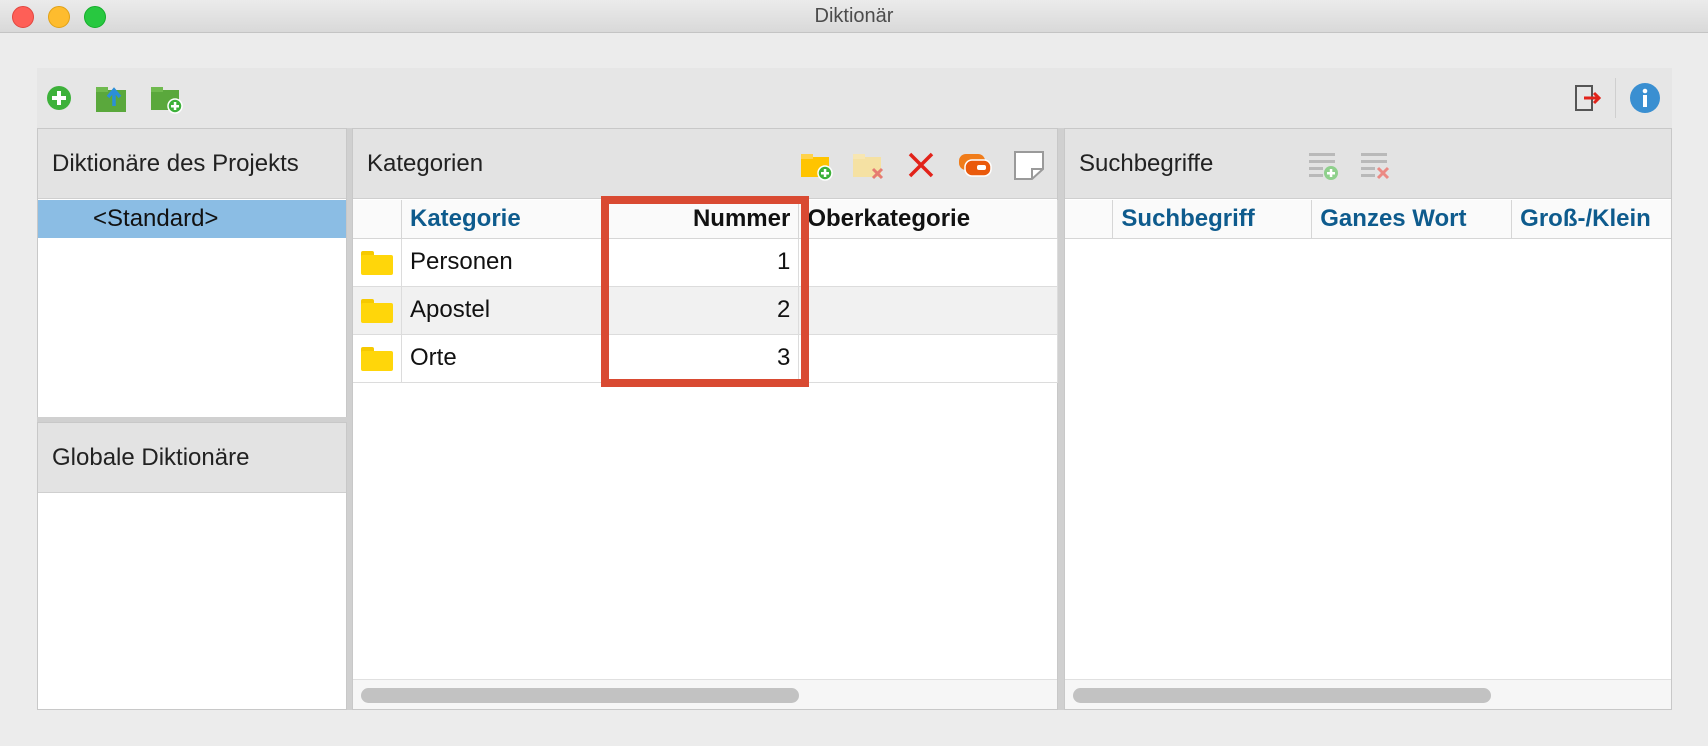 The image size is (1708, 746). What do you see at coordinates (501, 310) in the screenshot?
I see `category-name: Apostel` at bounding box center [501, 310].